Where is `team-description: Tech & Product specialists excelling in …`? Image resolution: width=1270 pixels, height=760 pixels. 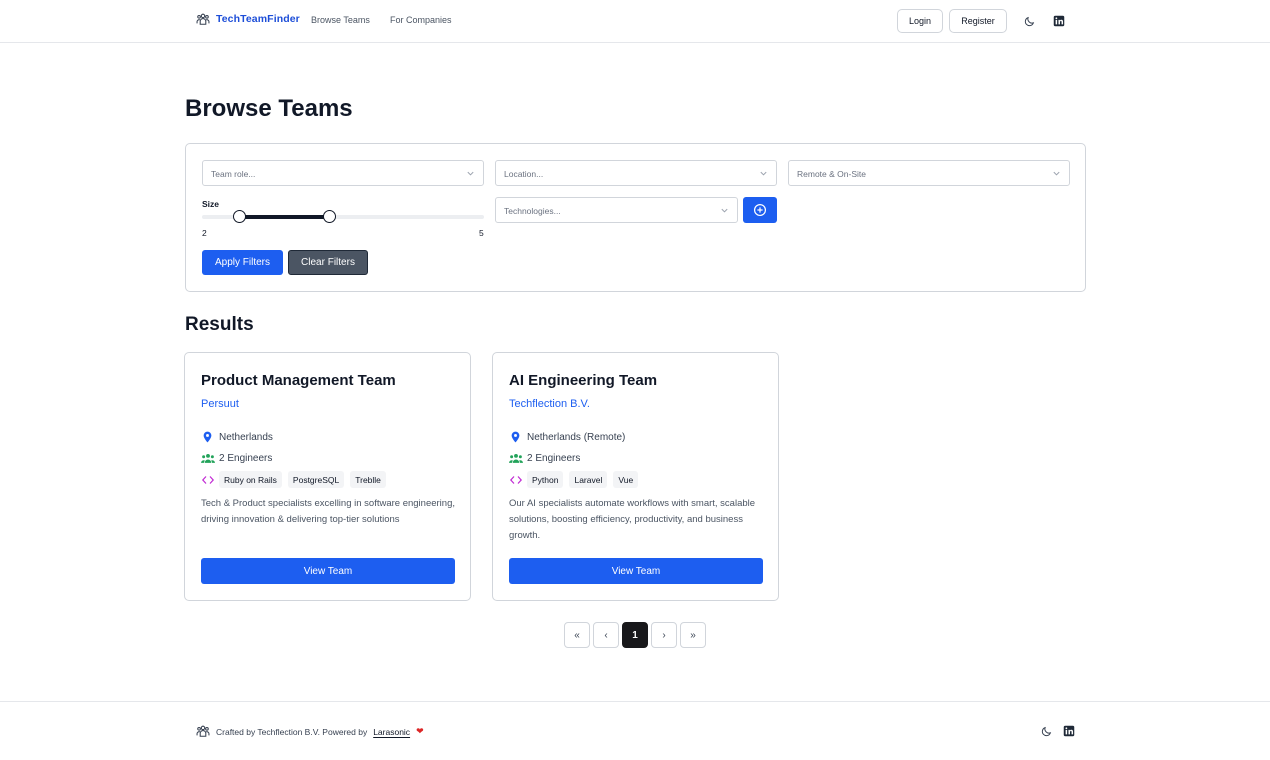 team-description: Tech & Product specialists excelling in … is located at coordinates (328, 511).